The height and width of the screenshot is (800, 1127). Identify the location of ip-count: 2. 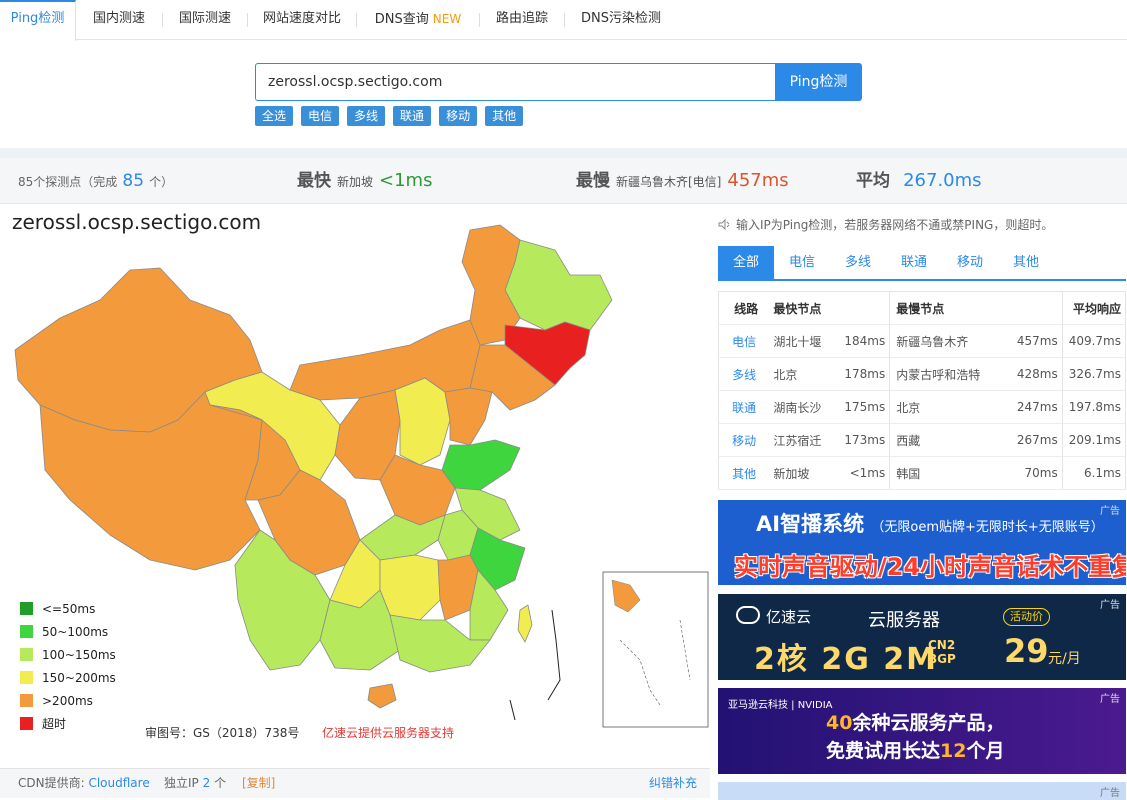
(206, 783).